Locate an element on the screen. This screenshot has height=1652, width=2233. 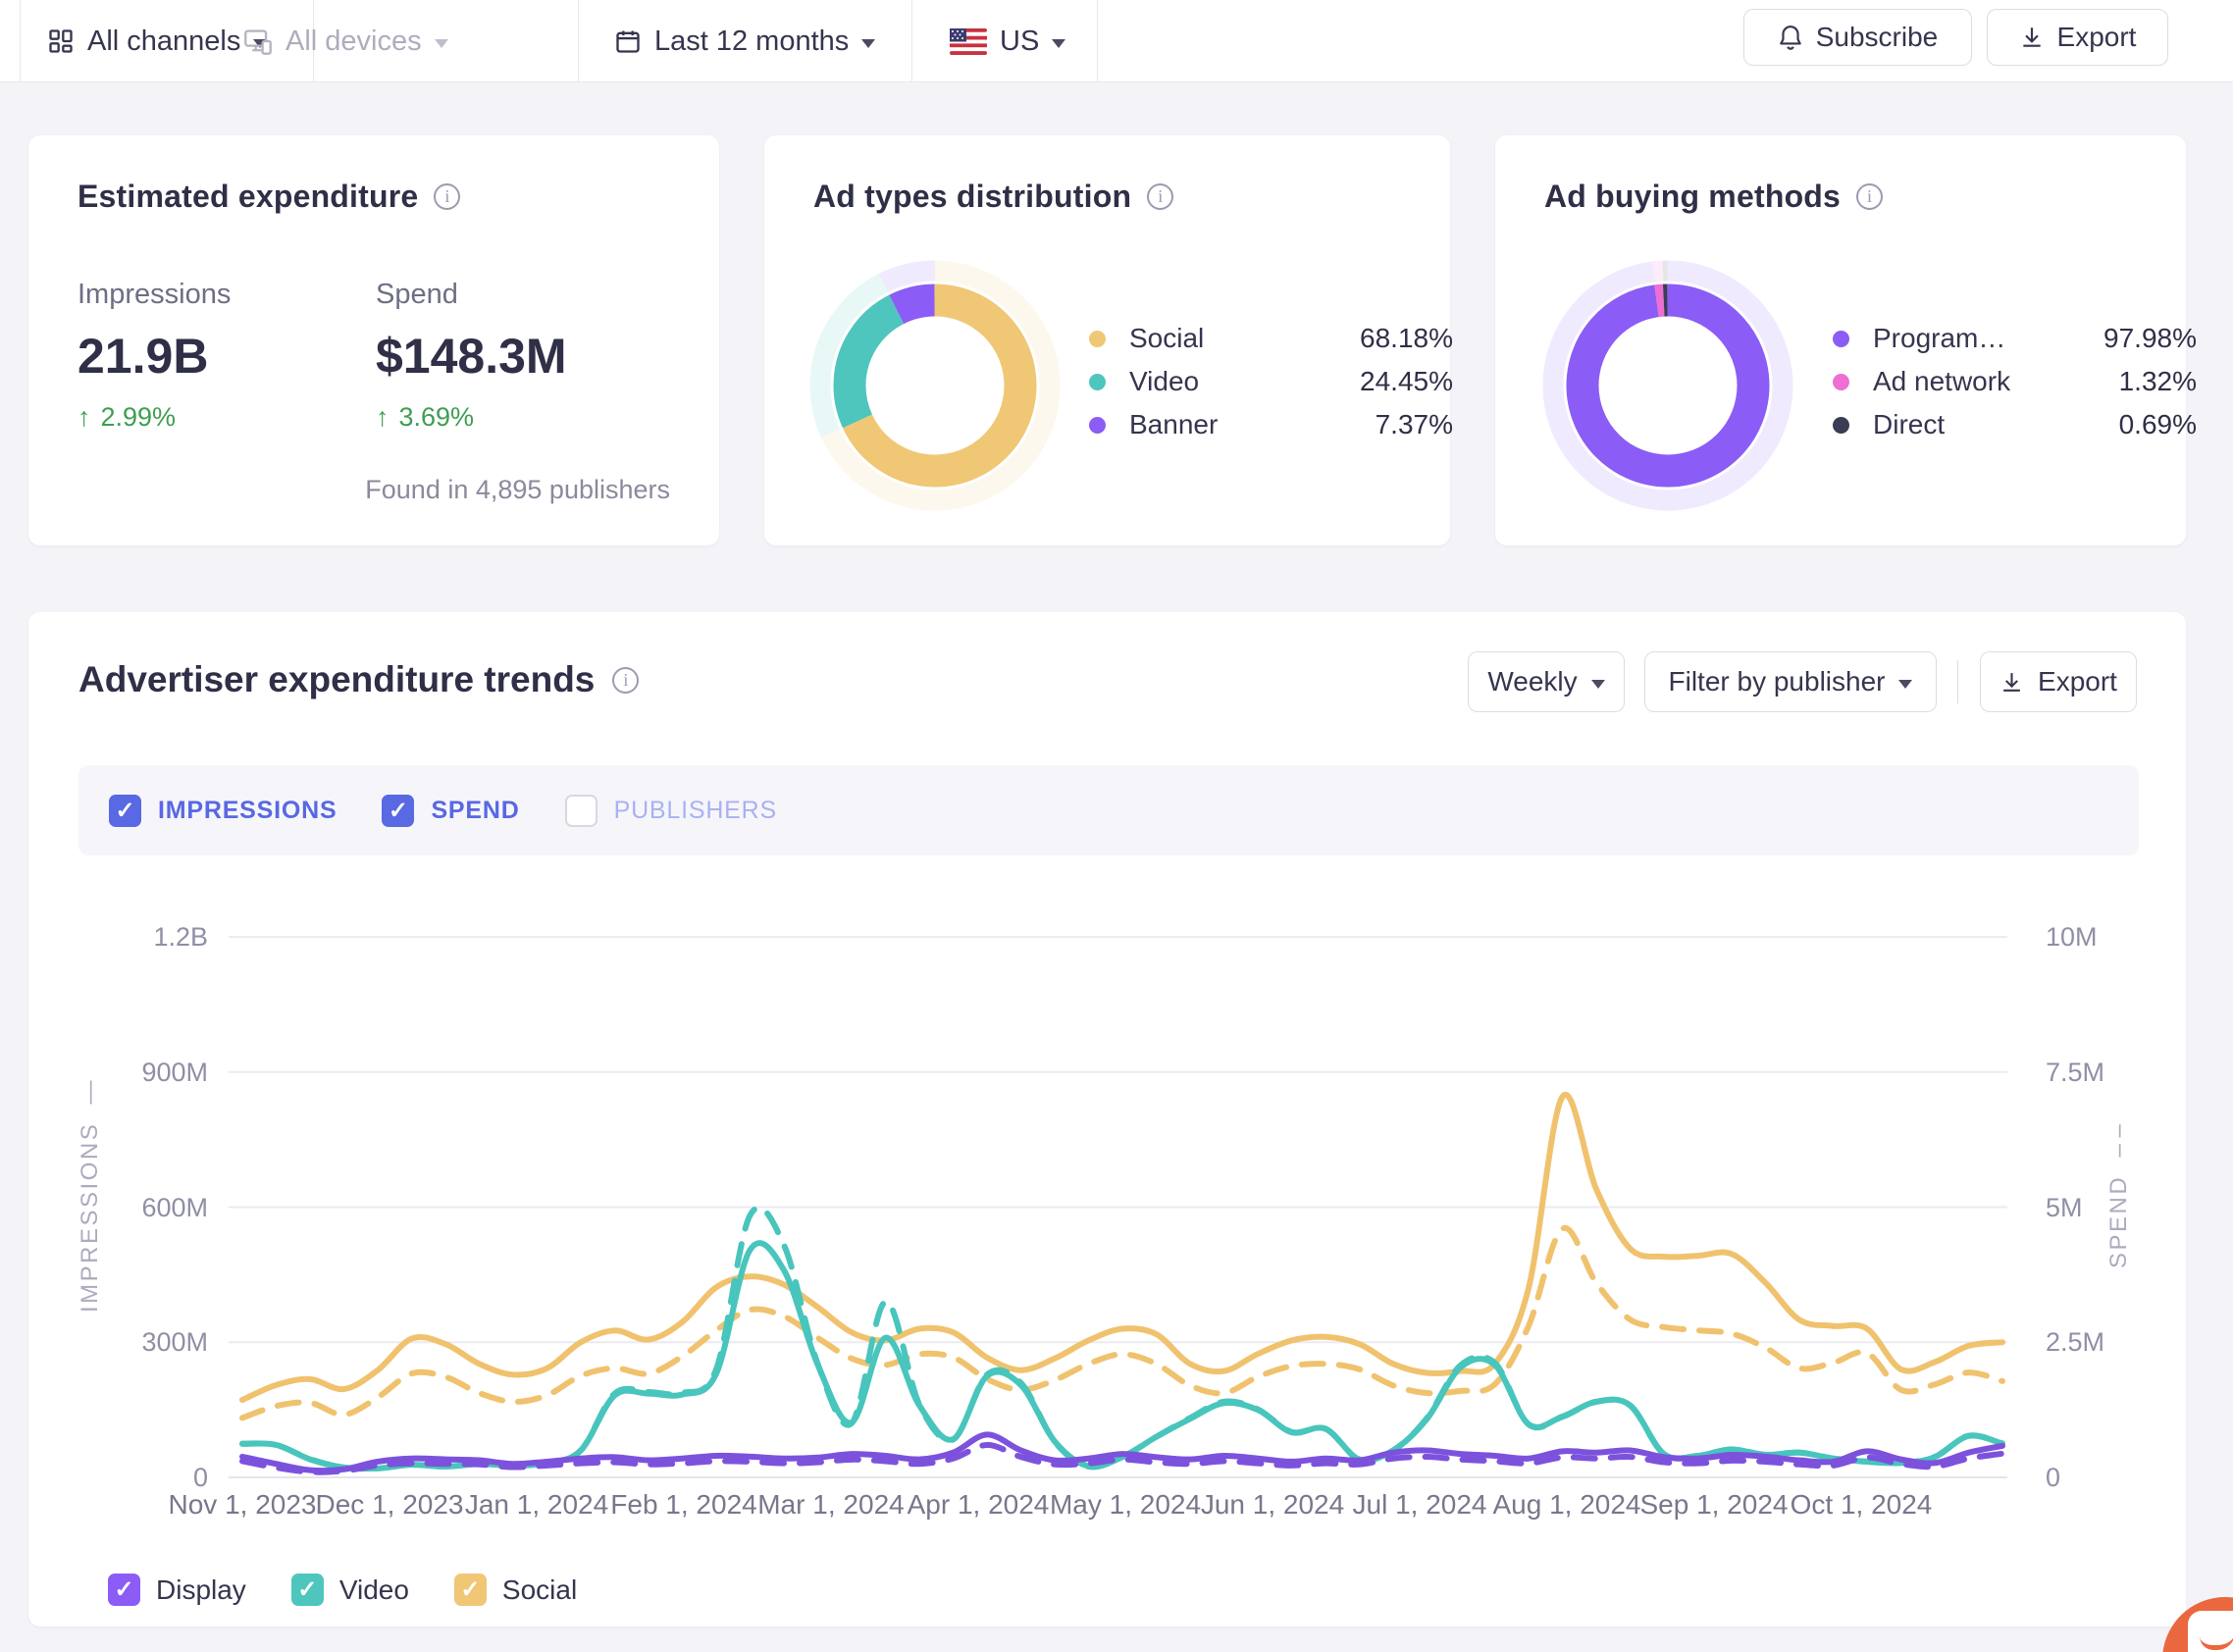
publisher-filter-dropdown: Filter by publisher is located at coordinates (1790, 681).